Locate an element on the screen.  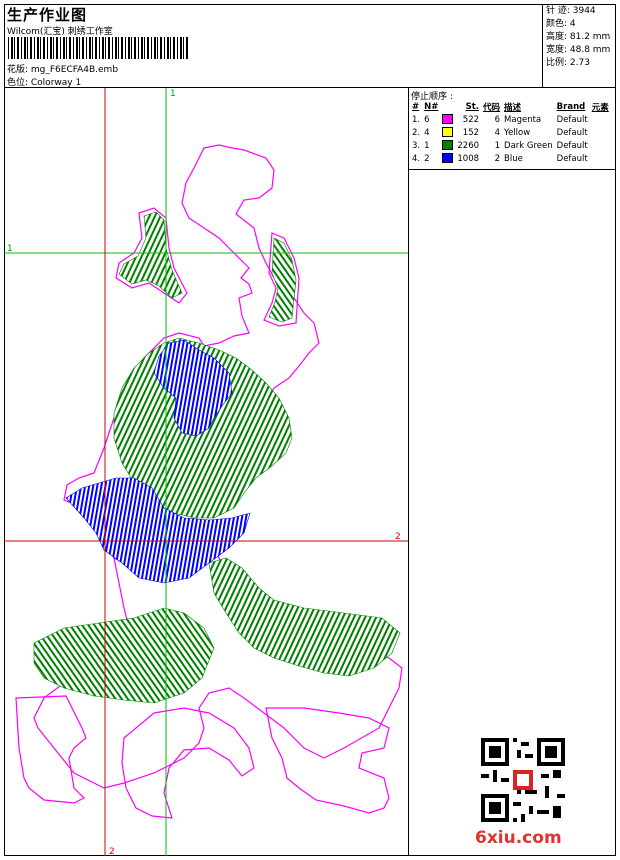
watermark: 6xiu.com is located at coordinates (518, 838).